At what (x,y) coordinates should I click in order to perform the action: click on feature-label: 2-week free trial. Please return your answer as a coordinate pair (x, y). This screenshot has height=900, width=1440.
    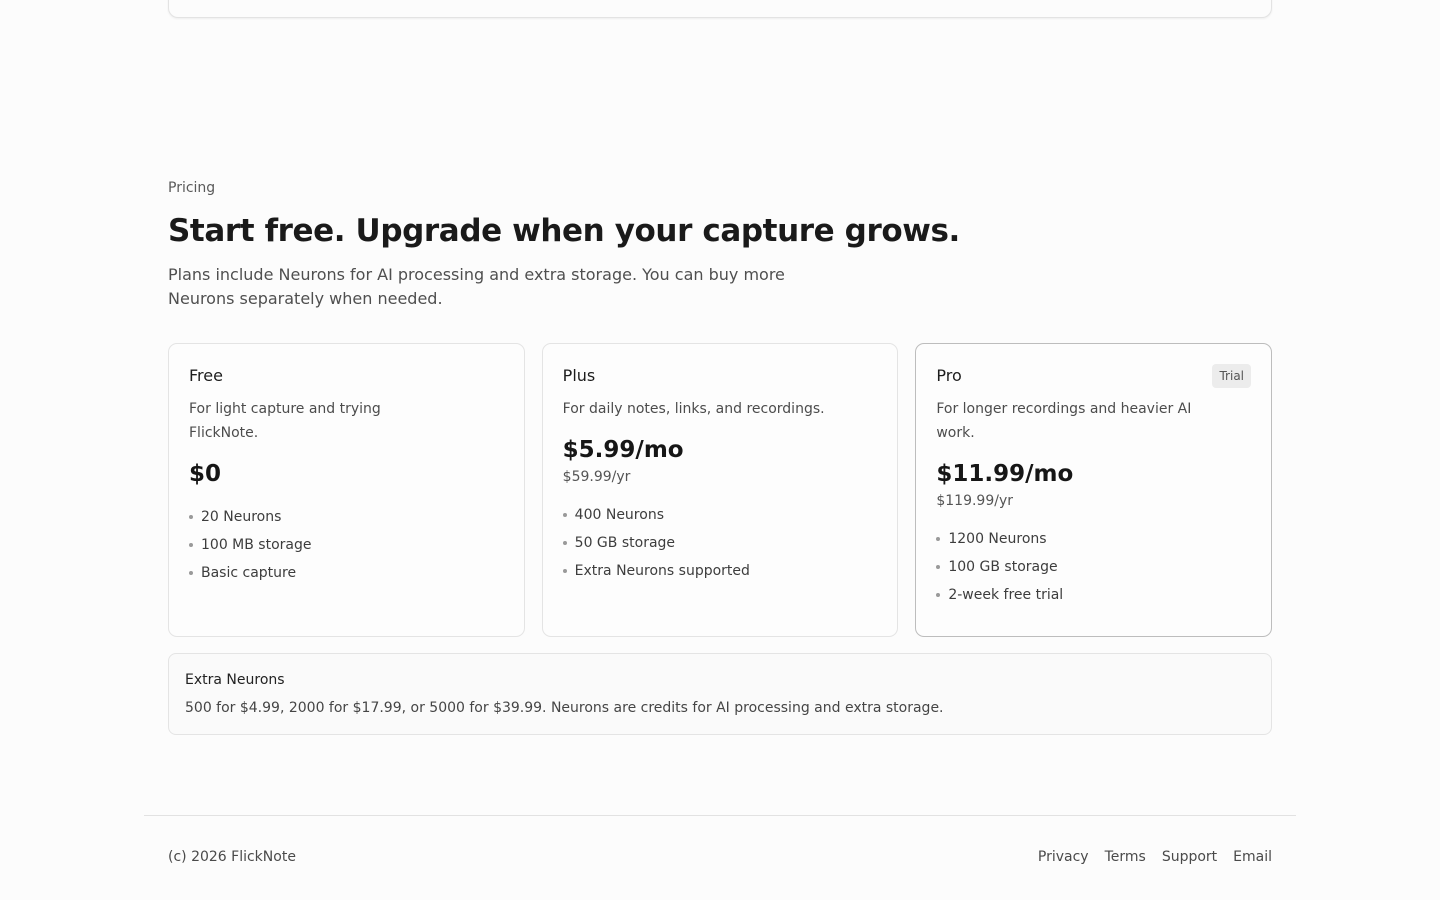
    Looking at the image, I should click on (1006, 595).